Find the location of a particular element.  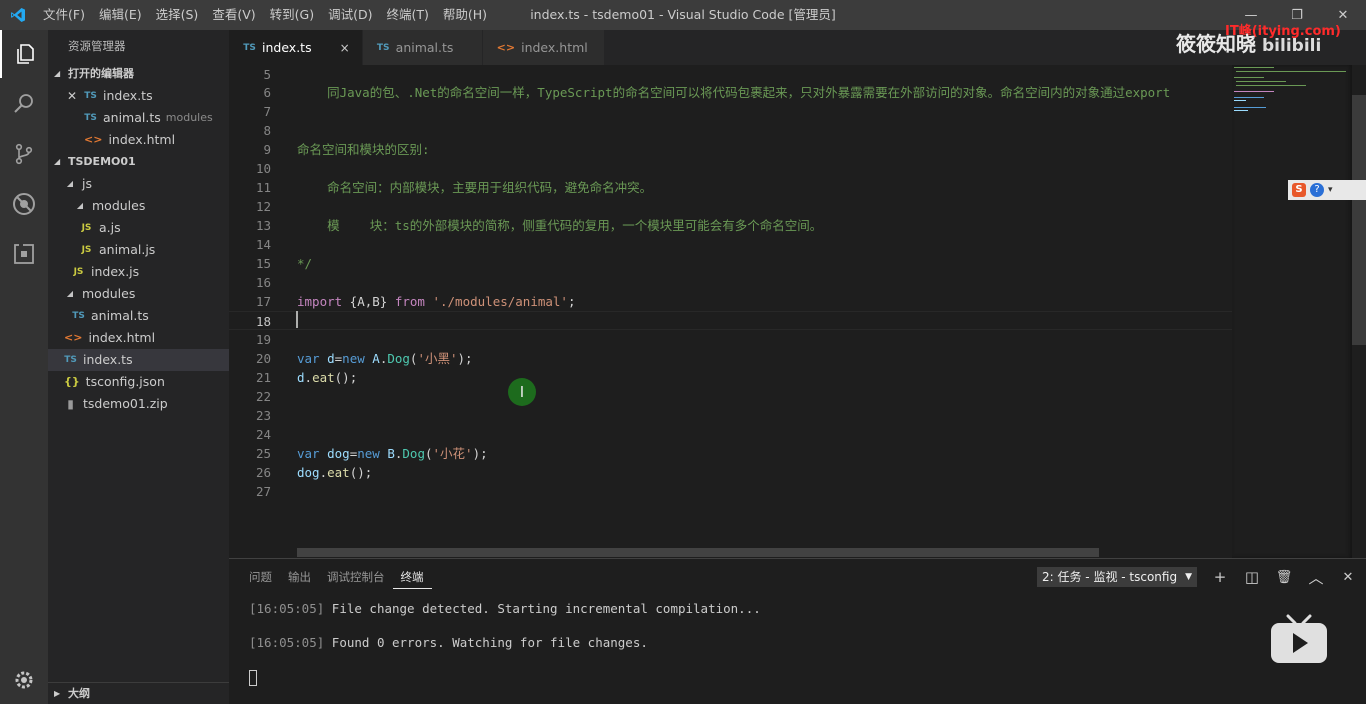

tree-folder-js-modules: ◢ modules is located at coordinates (138, 206).